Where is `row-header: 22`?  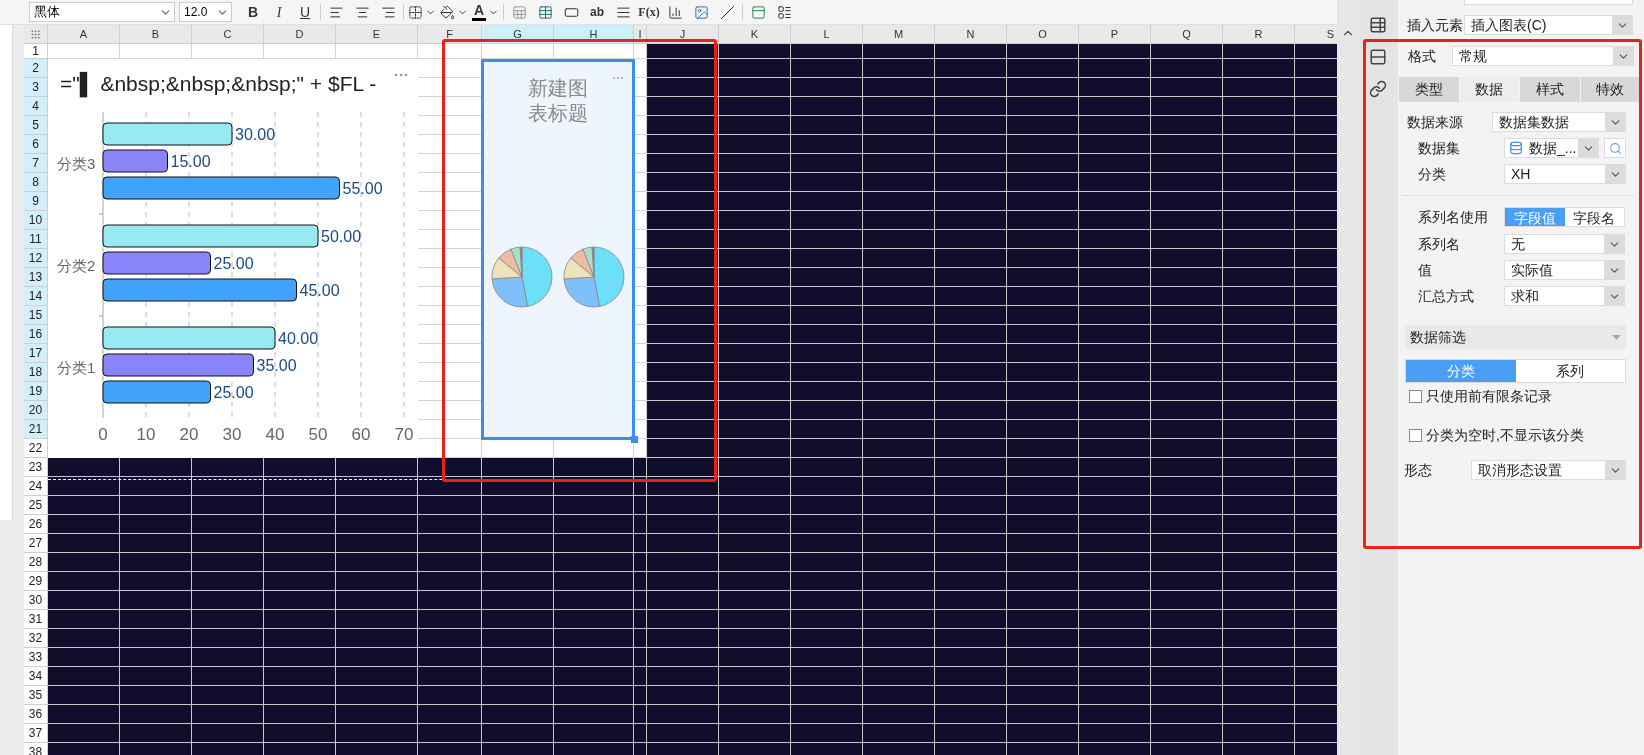 row-header: 22 is located at coordinates (36, 448).